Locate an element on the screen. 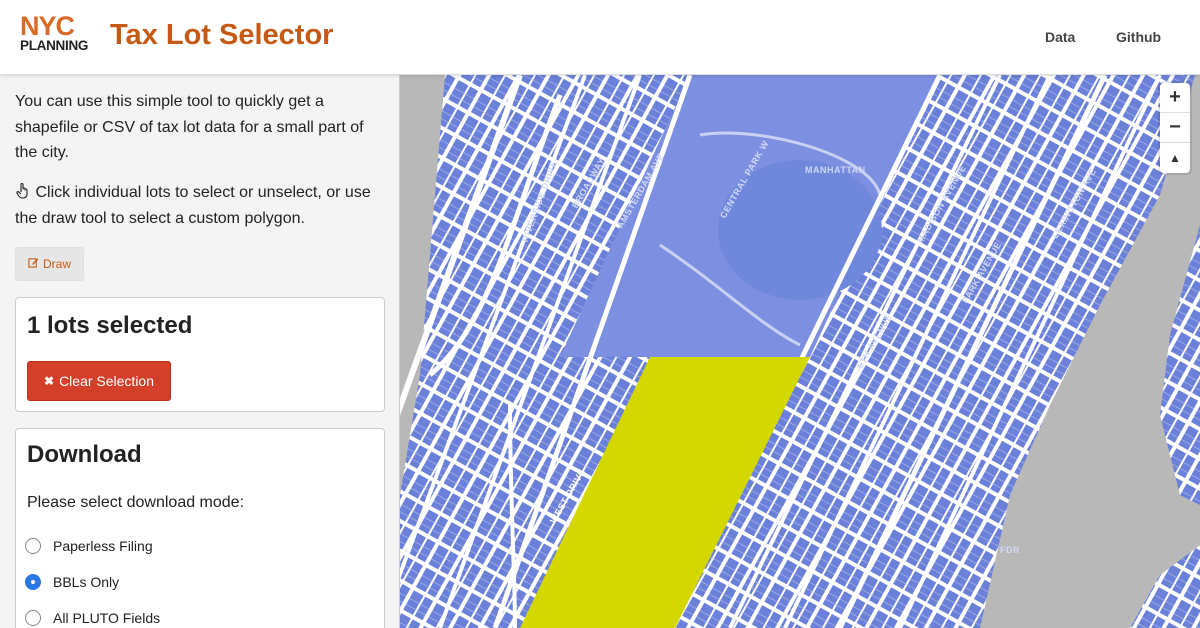 This screenshot has width=1200, height=628. radio-all-pluto-fields: All PLUTO Fields is located at coordinates (92, 618).